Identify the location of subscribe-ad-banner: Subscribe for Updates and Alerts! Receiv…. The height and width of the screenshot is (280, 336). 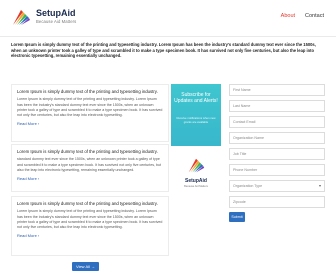
(196, 165).